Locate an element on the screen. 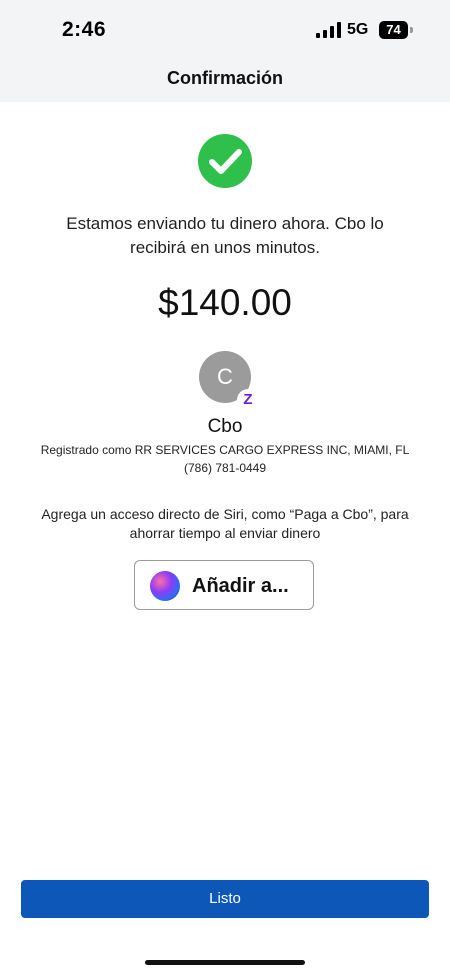  status-bar: 2:46 5G 74 is located at coordinates (225, 30).